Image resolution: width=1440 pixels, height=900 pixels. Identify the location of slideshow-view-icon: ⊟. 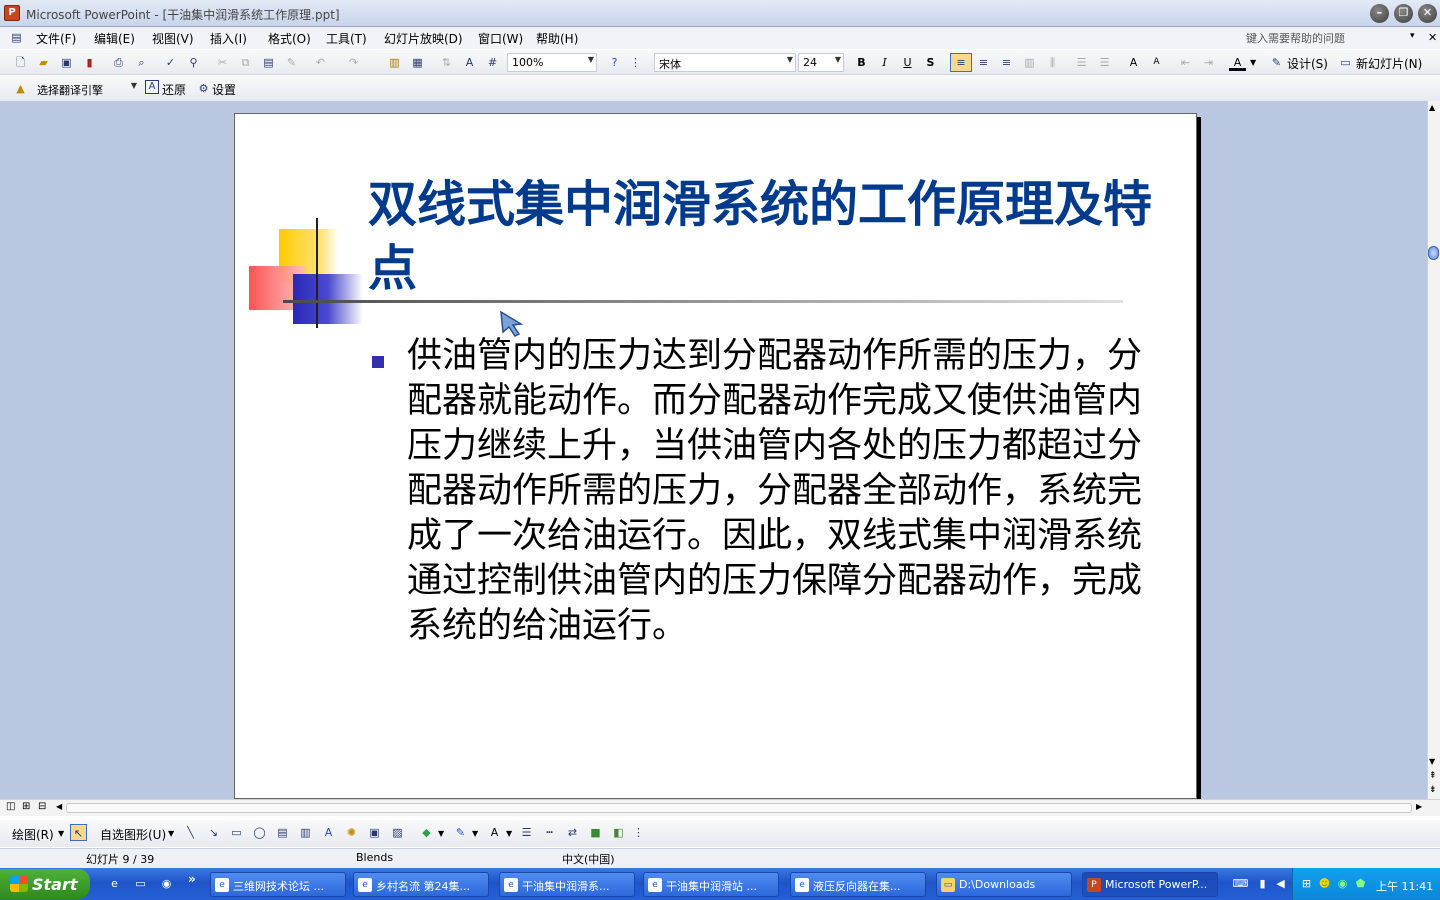
(42, 806).